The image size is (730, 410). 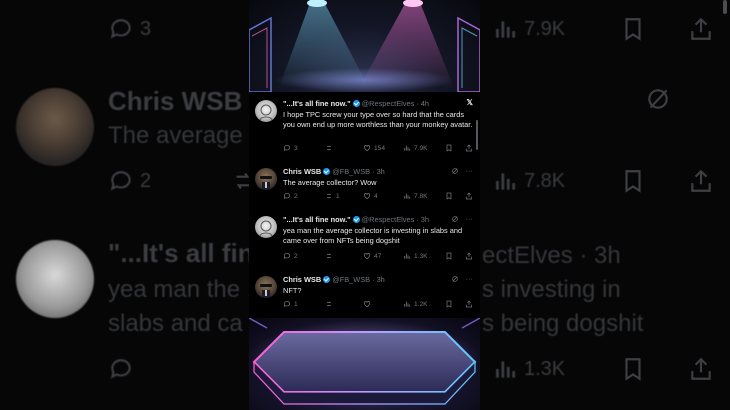 I want to click on tweet-text: The average collector? Wow, so click(x=330, y=182).